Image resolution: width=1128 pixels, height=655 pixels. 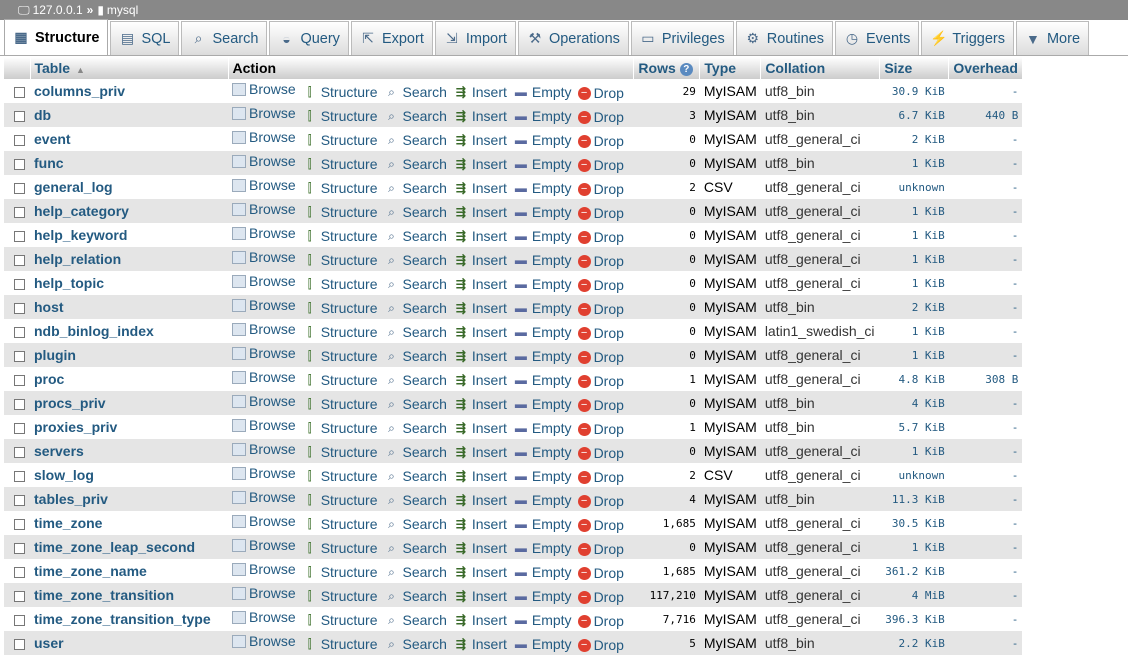 I want to click on tab-privileges: ▭ Privileges, so click(x=682, y=38).